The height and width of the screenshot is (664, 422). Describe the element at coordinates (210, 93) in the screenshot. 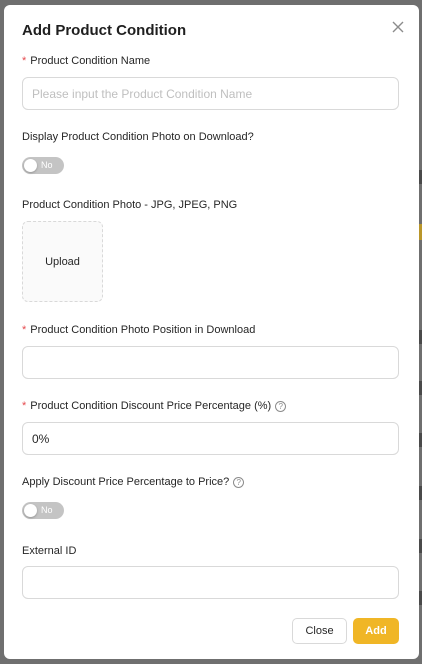

I see `product-condition-name-input` at that location.